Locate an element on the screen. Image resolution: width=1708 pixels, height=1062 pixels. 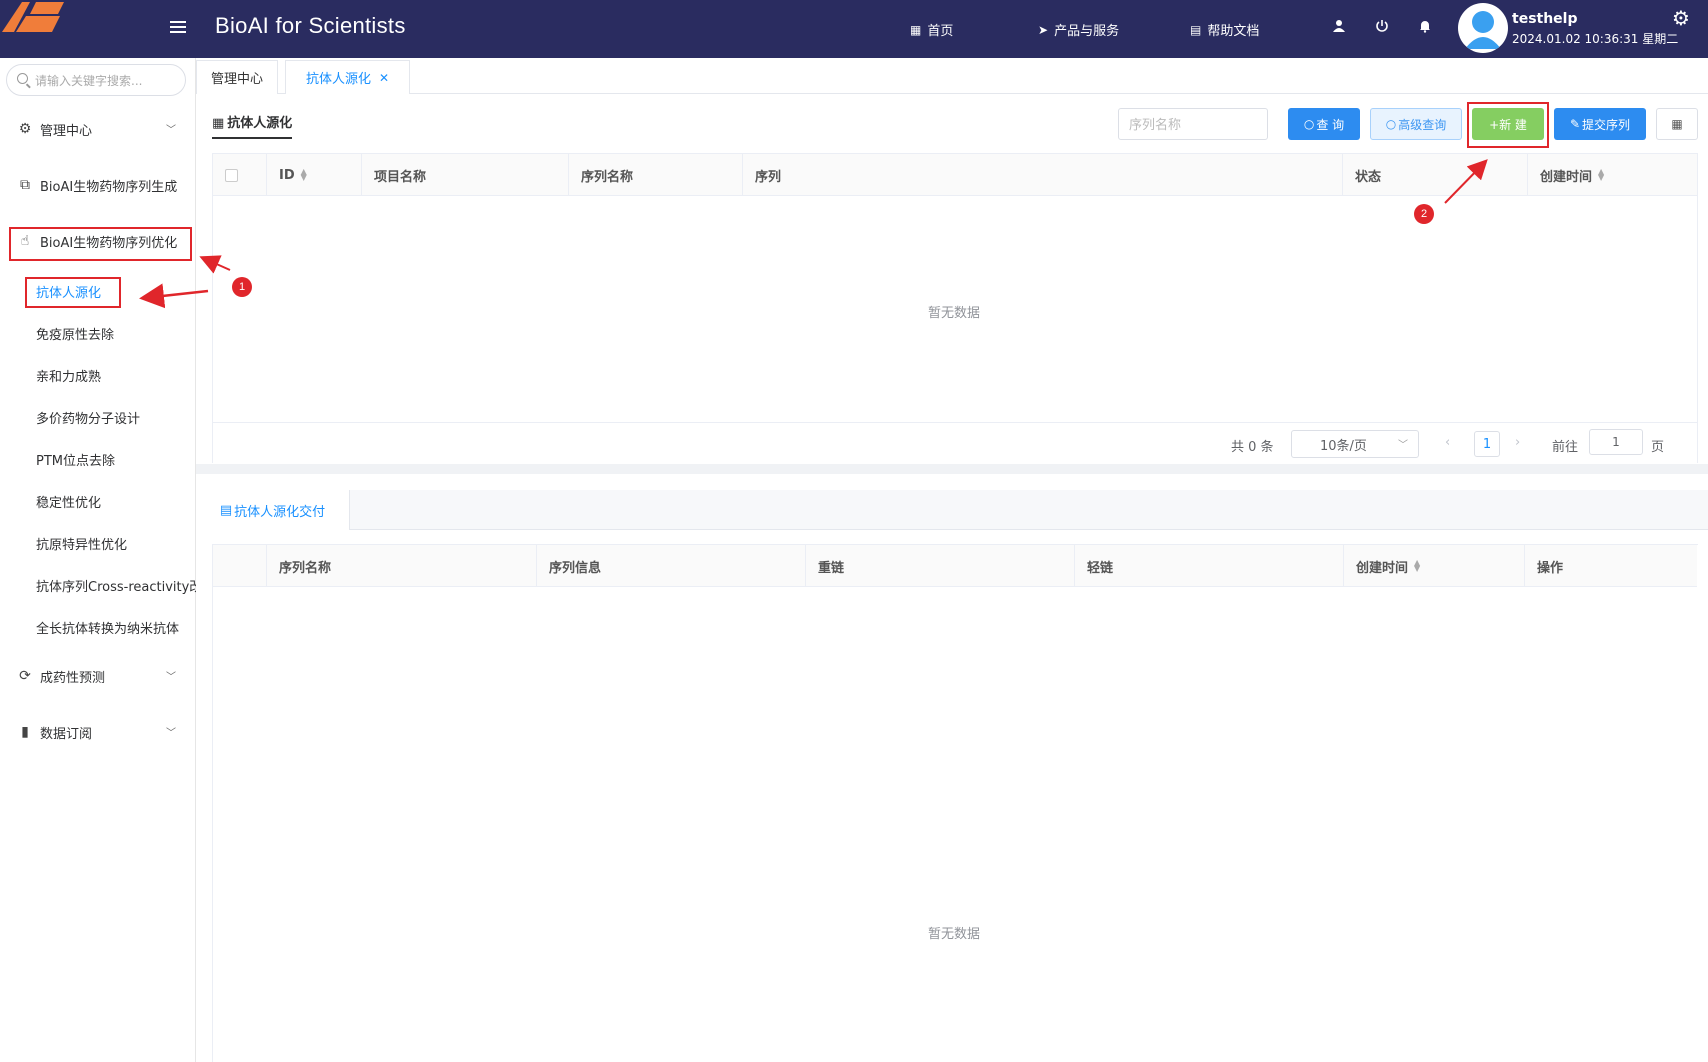
close-icon: ✕ is located at coordinates (384, 78).